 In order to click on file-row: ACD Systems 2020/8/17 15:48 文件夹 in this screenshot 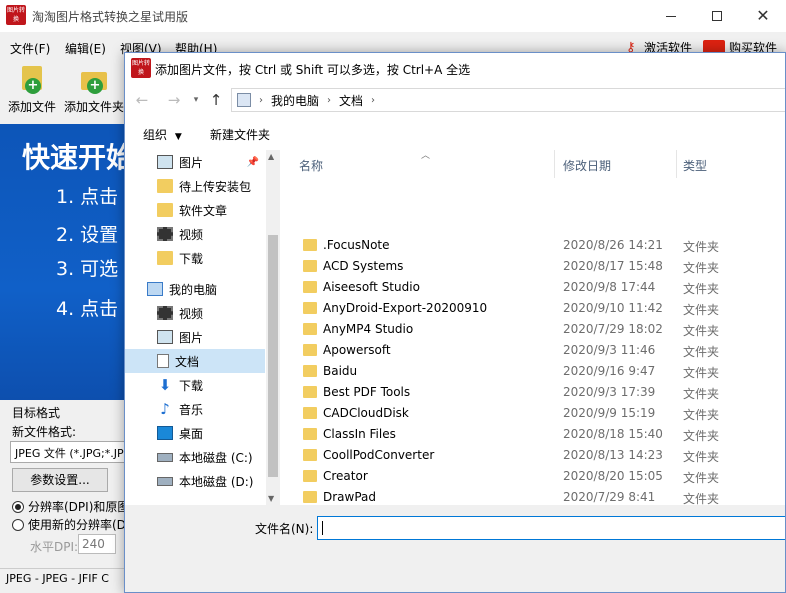, I will do `click(533, 266)`.